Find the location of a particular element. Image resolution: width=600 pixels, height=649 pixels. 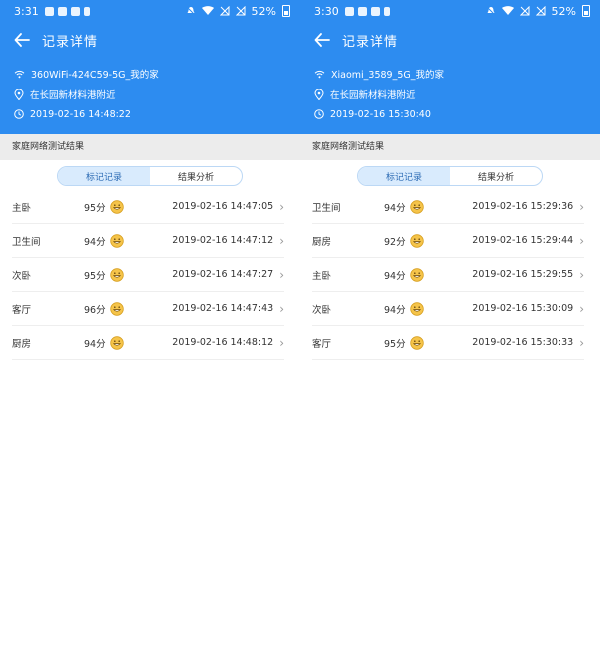

location-row: 在长园新材料港附近 is located at coordinates (157, 94).